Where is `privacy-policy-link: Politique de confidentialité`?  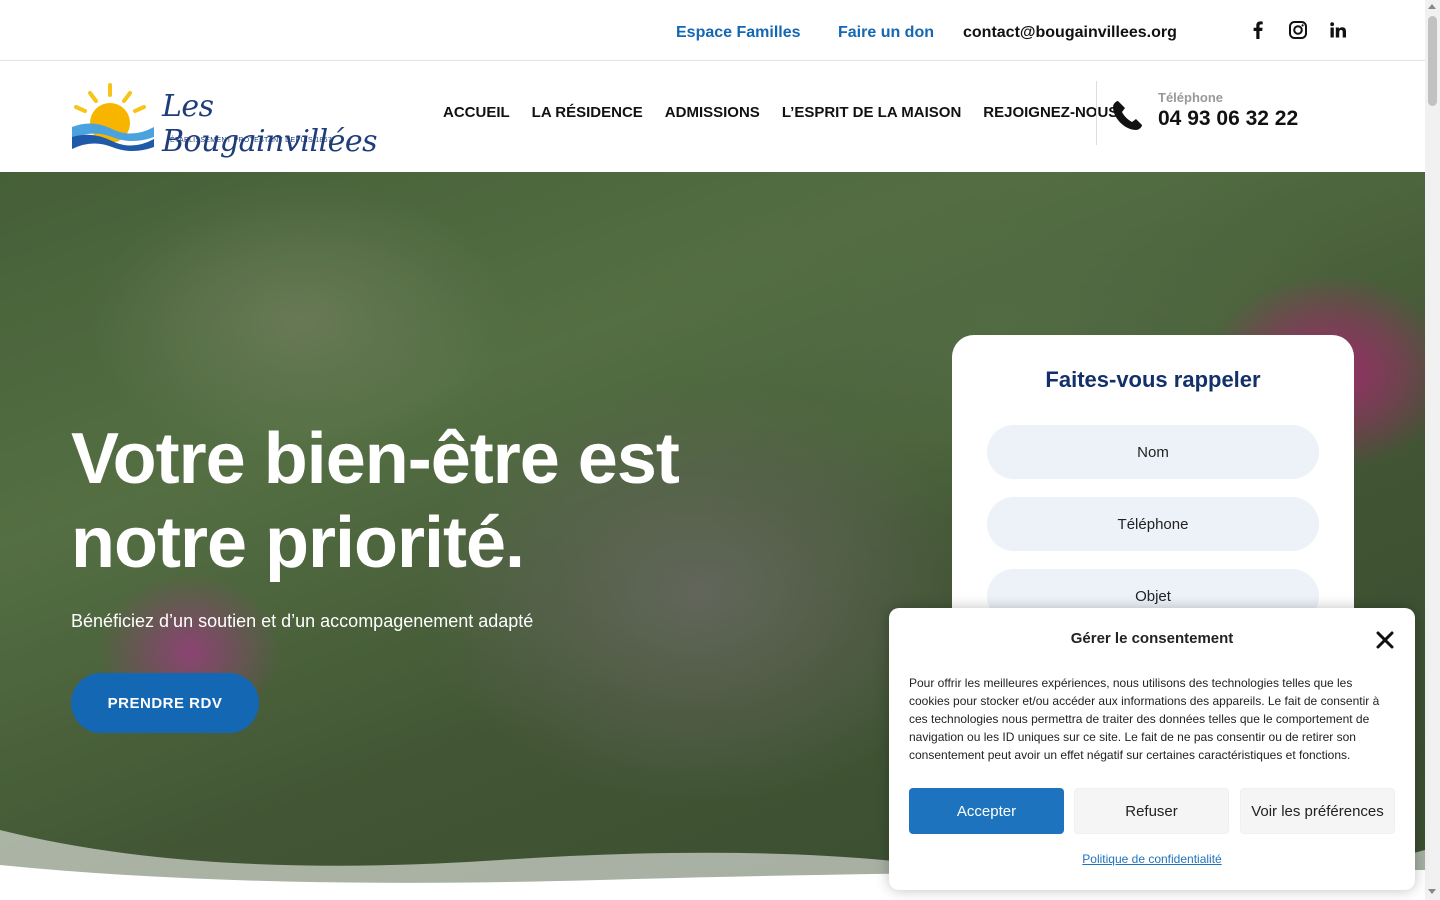 privacy-policy-link: Politique de confidentialité is located at coordinates (1152, 859).